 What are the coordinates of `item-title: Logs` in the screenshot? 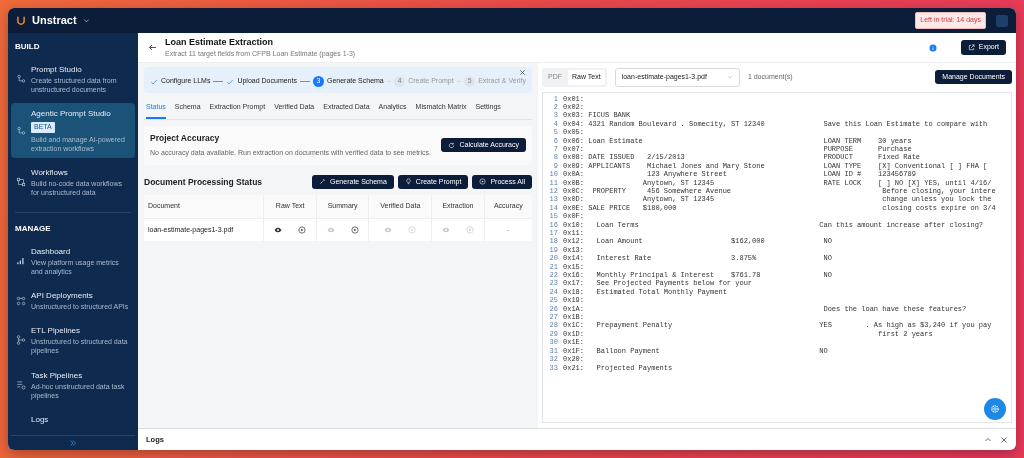 It's located at (40, 419).